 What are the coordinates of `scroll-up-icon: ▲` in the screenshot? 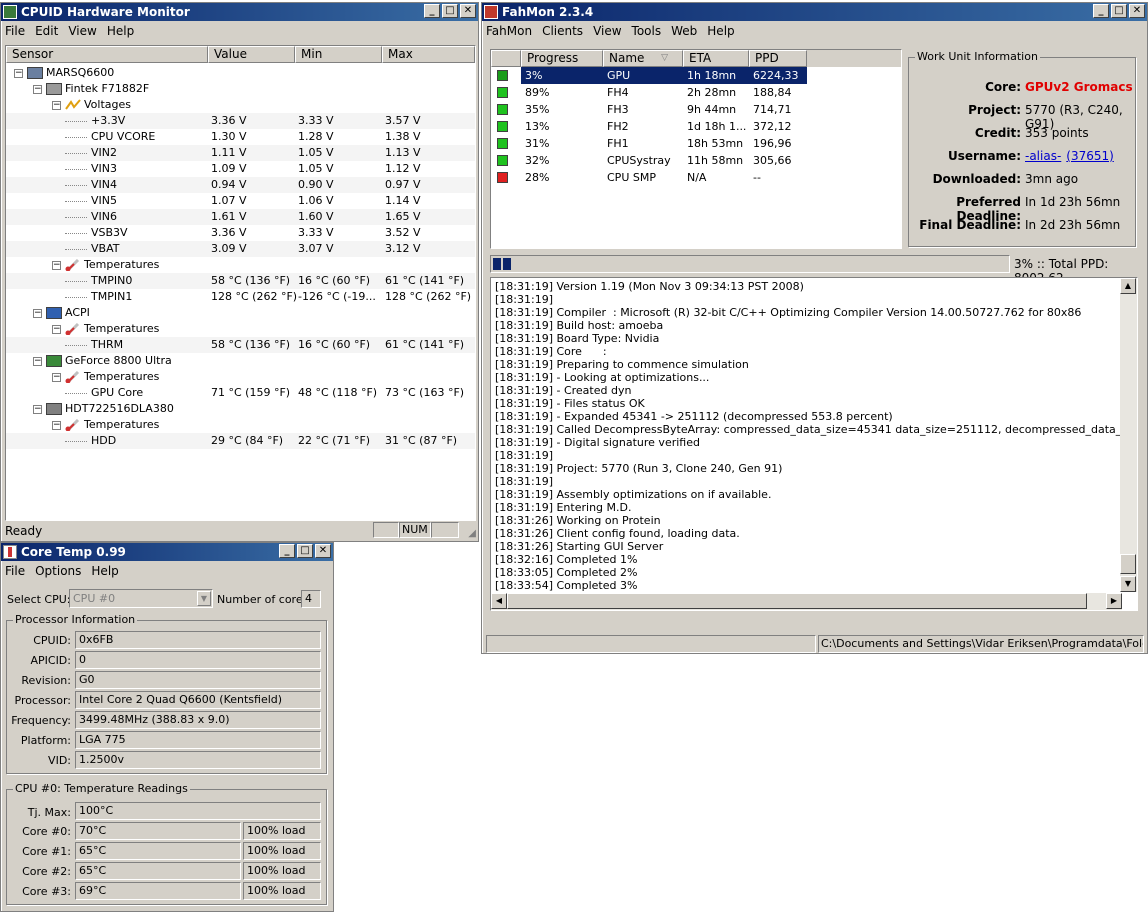 It's located at (1128, 286).